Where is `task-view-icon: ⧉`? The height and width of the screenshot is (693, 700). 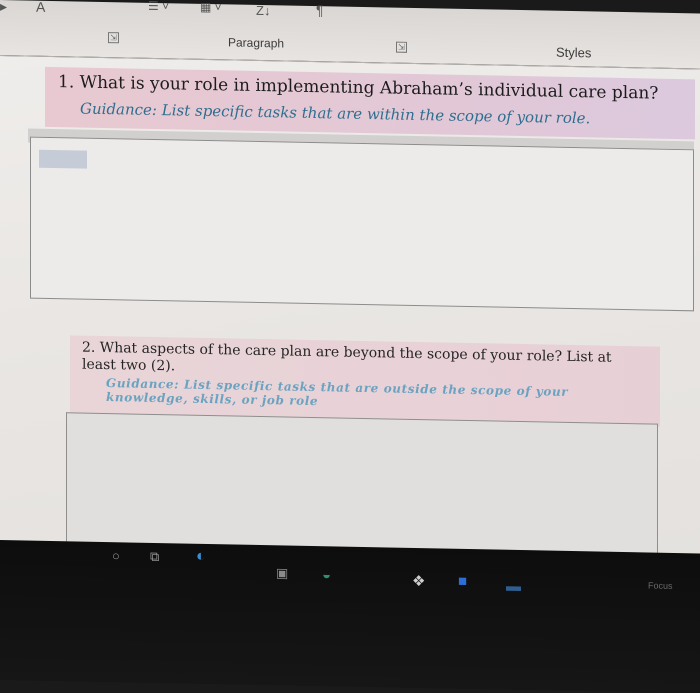 task-view-icon: ⧉ is located at coordinates (154, 557).